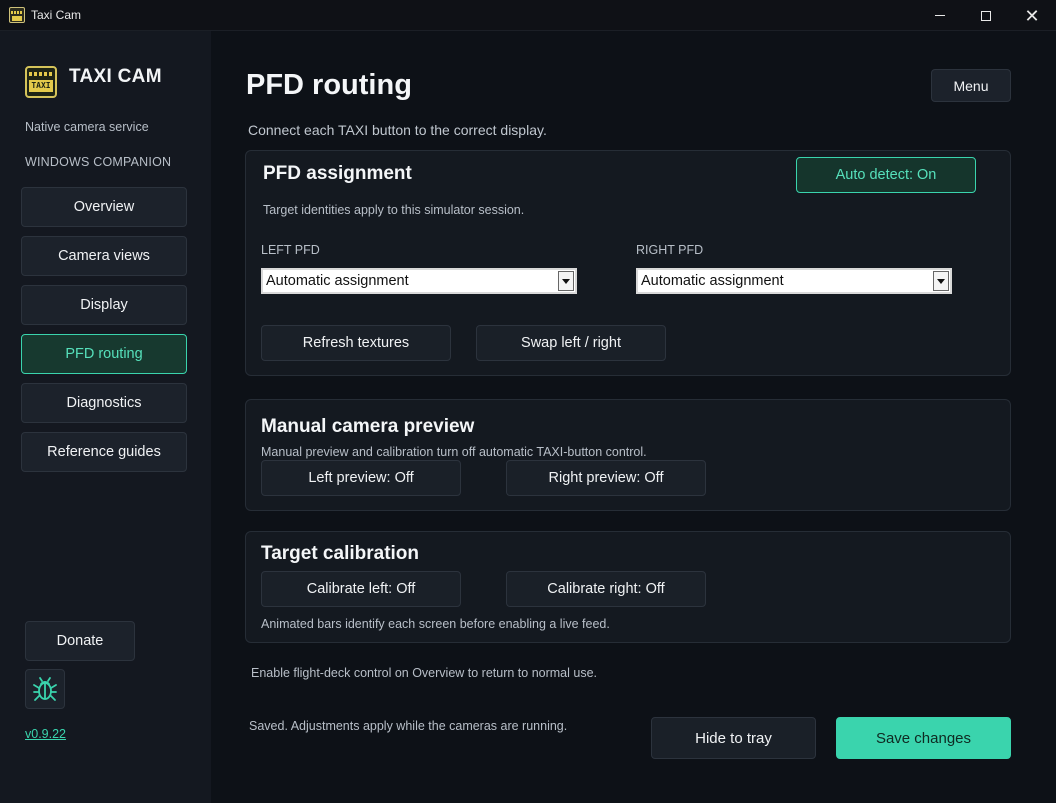 This screenshot has height=803, width=1056. I want to click on section-label: WINDOWS COMPANION, so click(98, 162).